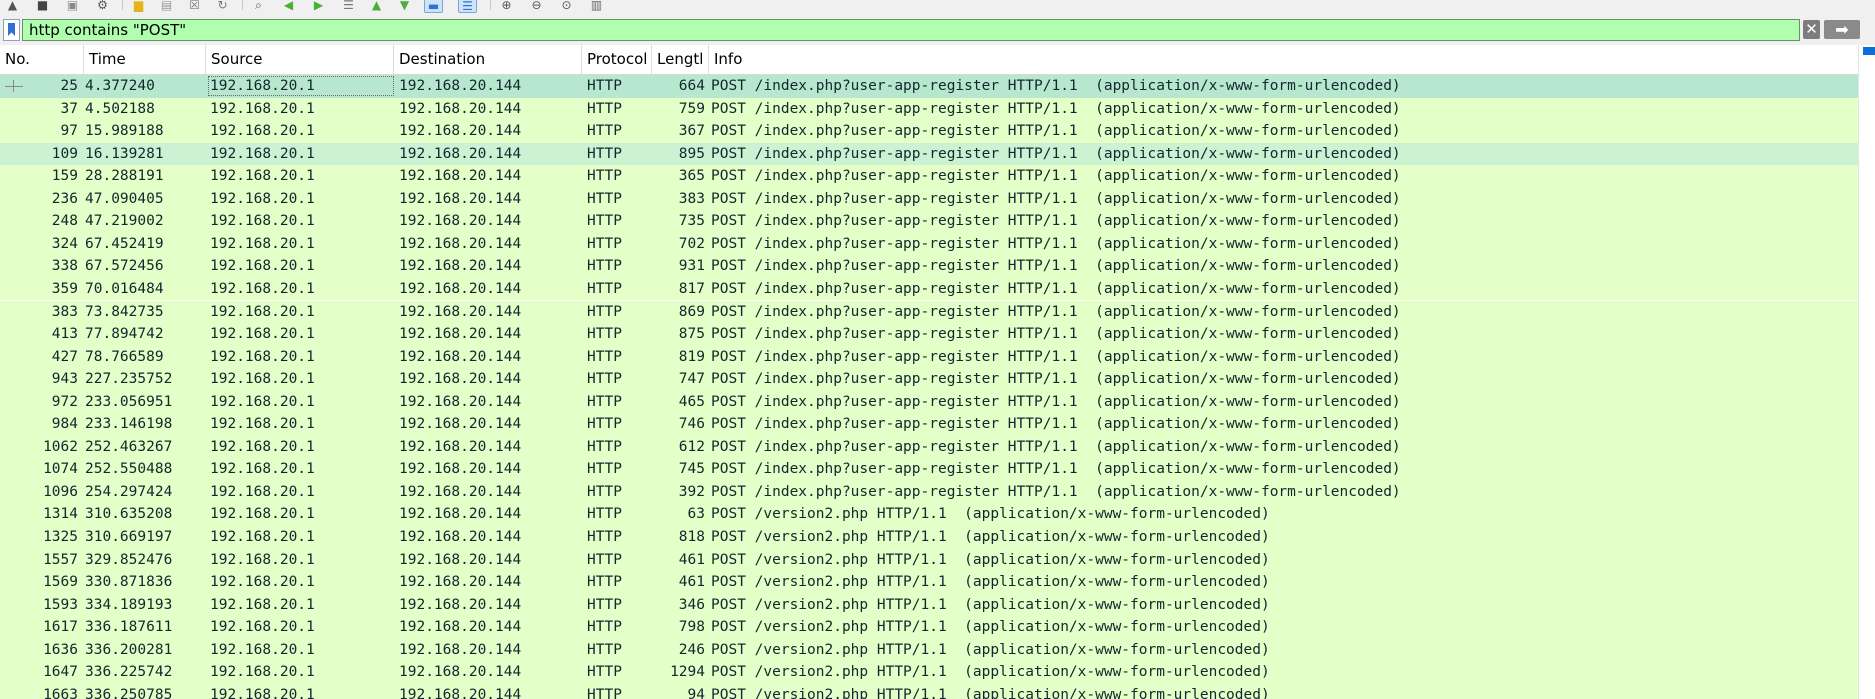  Describe the element at coordinates (194, 5) in the screenshot. I see `close-file-icon: ☒` at that location.